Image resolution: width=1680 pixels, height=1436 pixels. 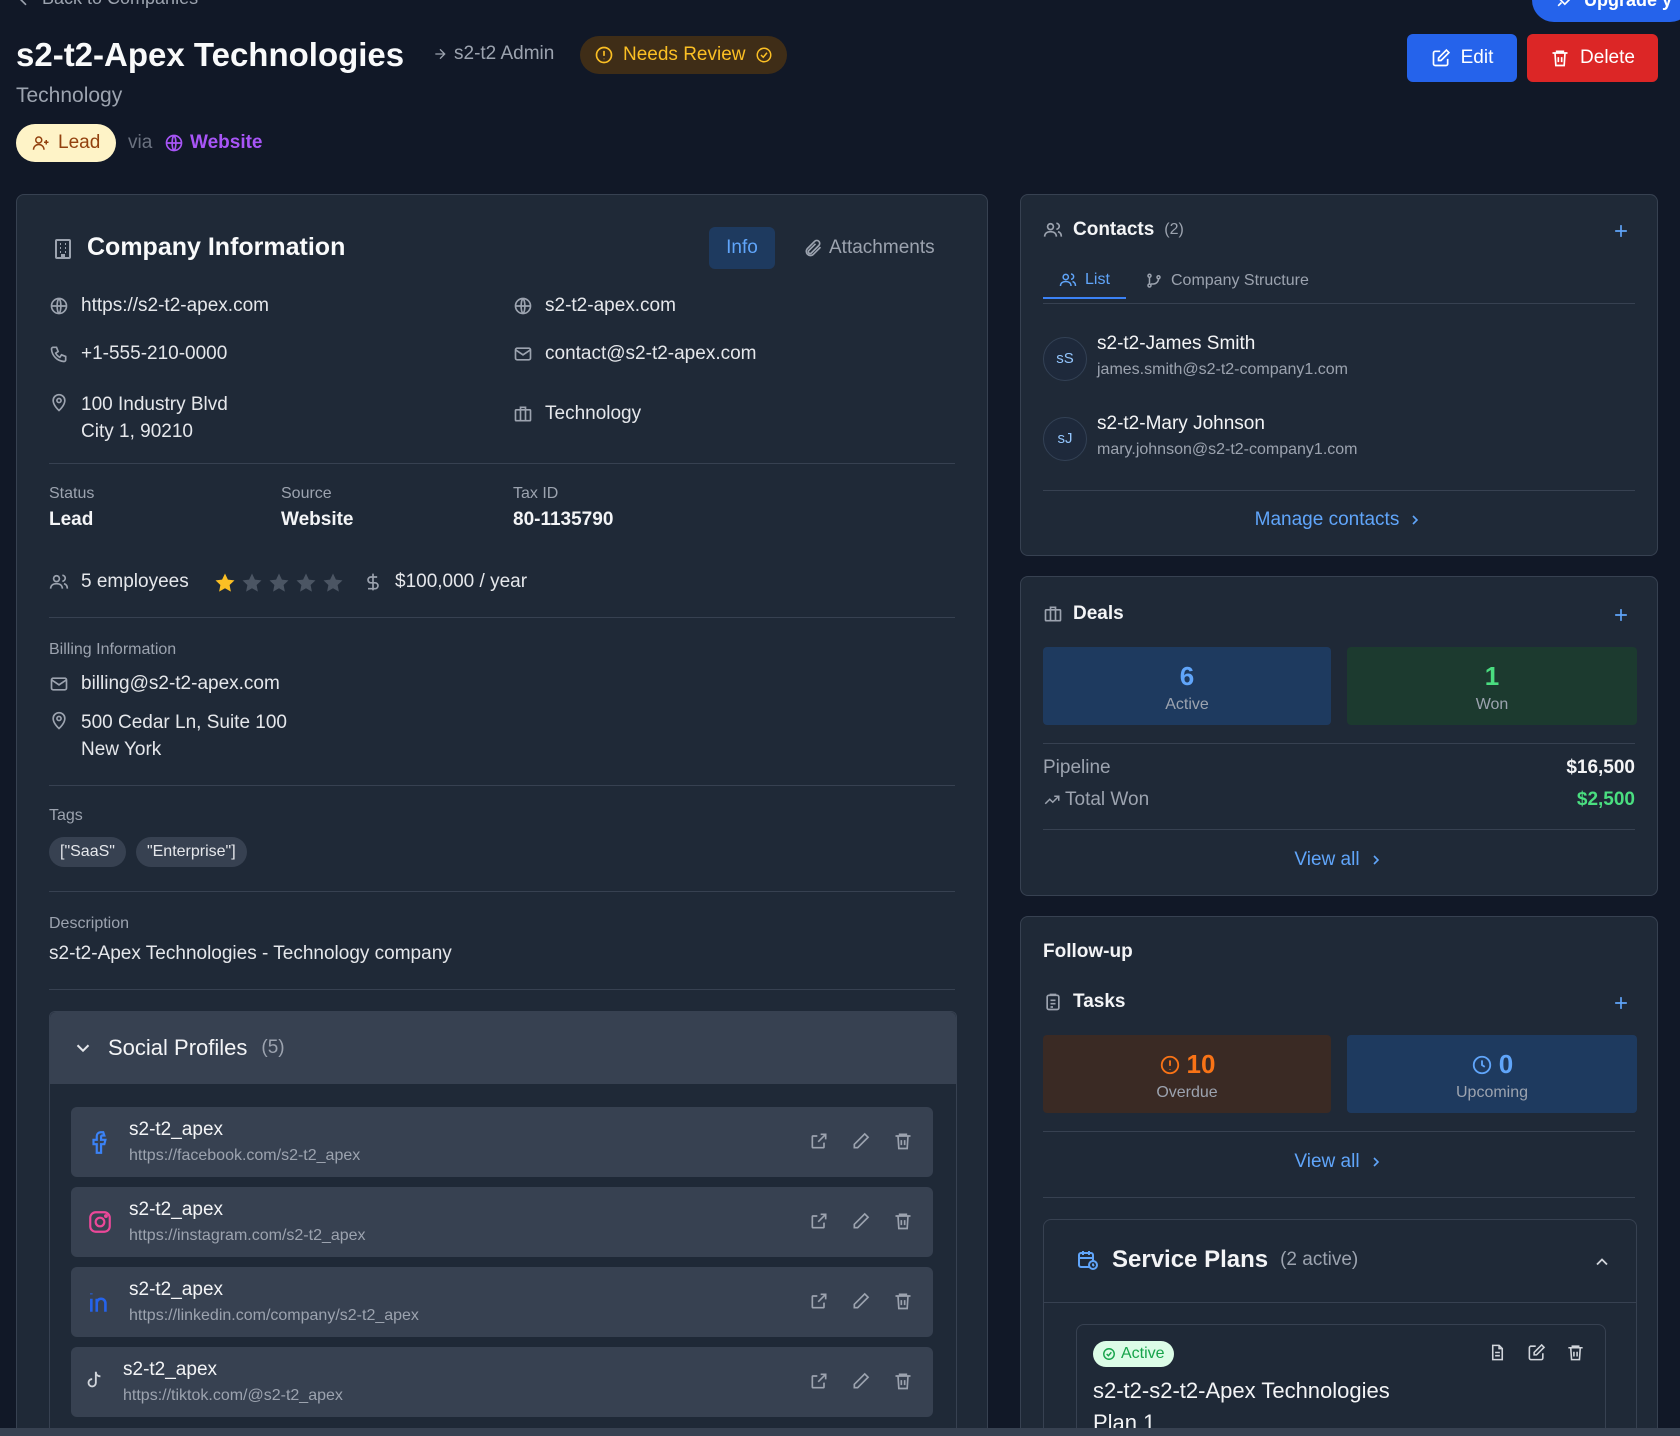 What do you see at coordinates (1621, 1003) in the screenshot?
I see `add-task-icon` at bounding box center [1621, 1003].